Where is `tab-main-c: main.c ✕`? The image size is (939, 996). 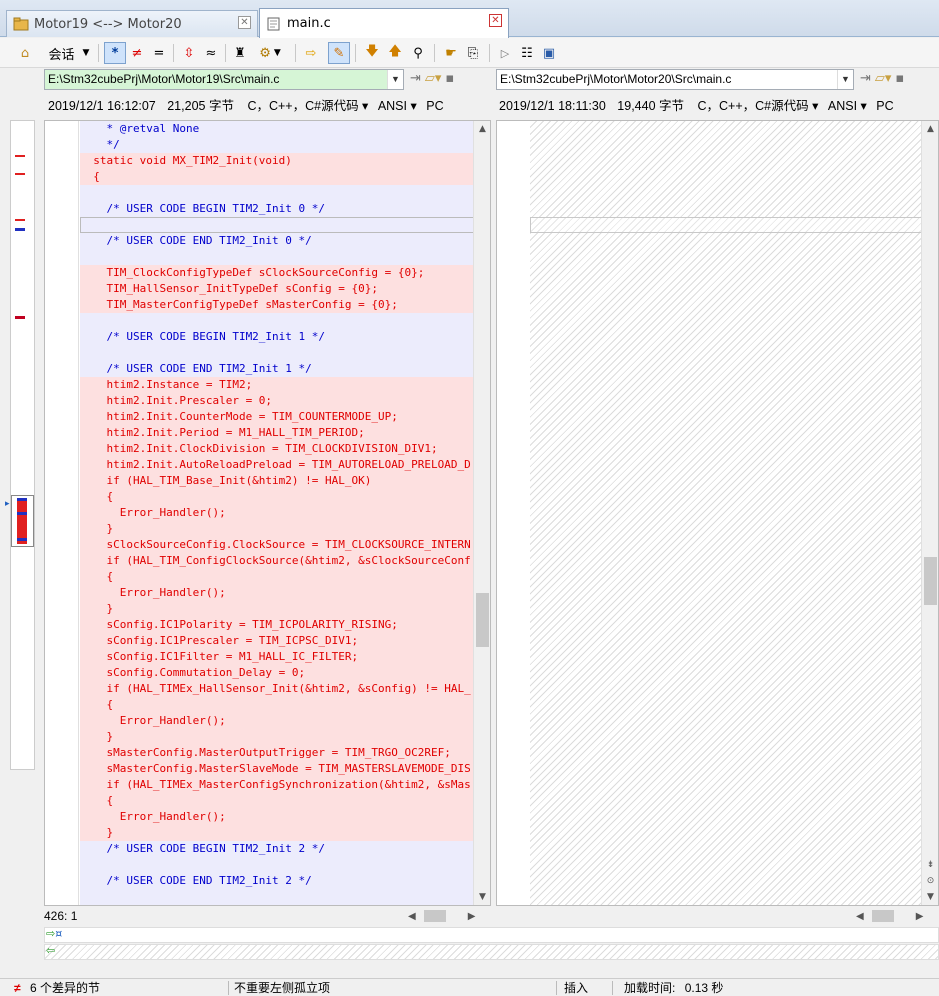 tab-main-c: main.c ✕ is located at coordinates (384, 23).